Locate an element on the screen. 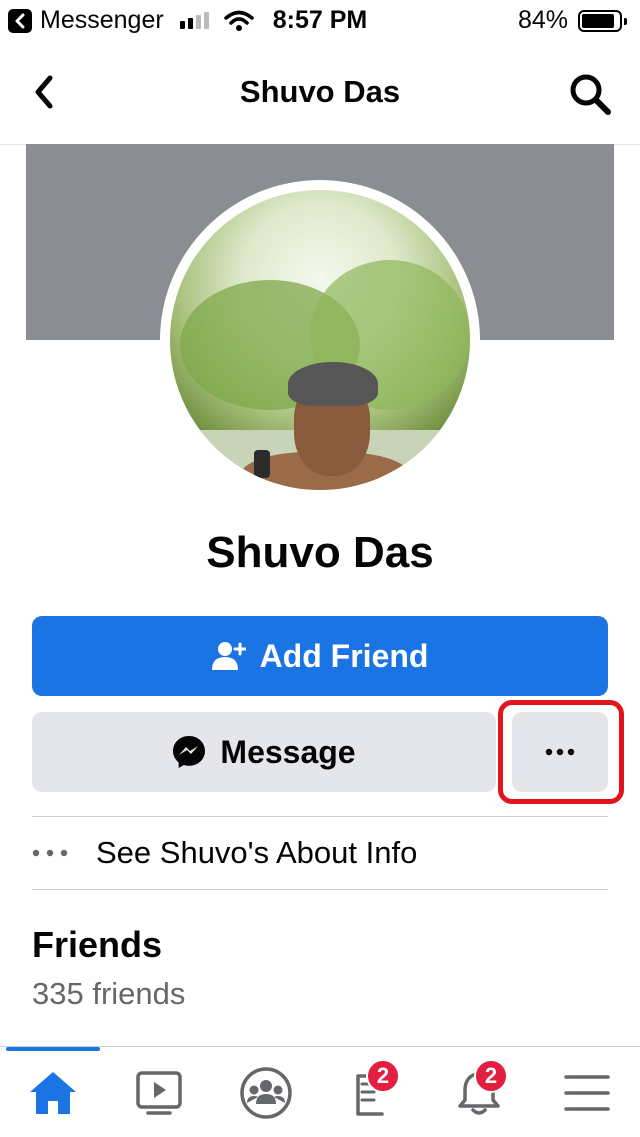 This screenshot has height=1137, width=640. menu-icon is located at coordinates (587, 1093).